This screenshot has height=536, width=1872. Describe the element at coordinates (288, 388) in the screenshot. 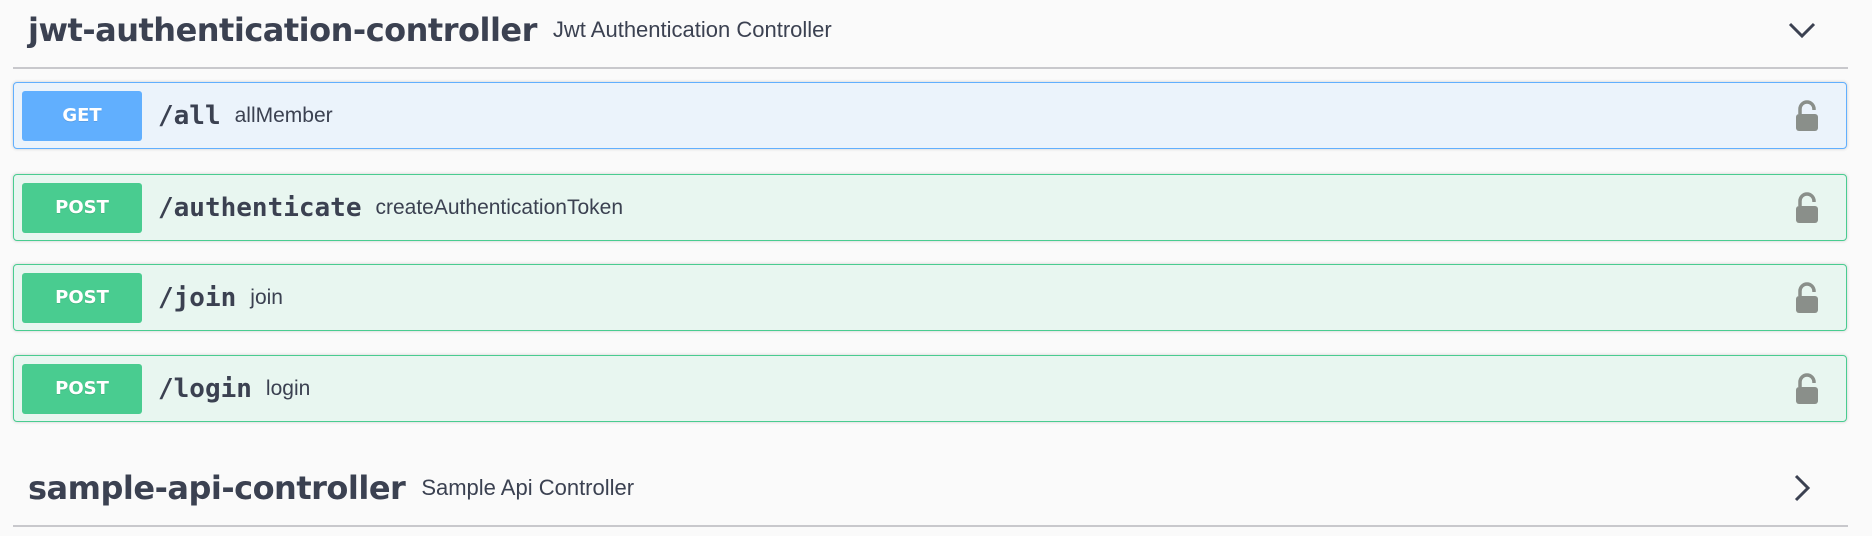

I see `operation-summary: login` at that location.